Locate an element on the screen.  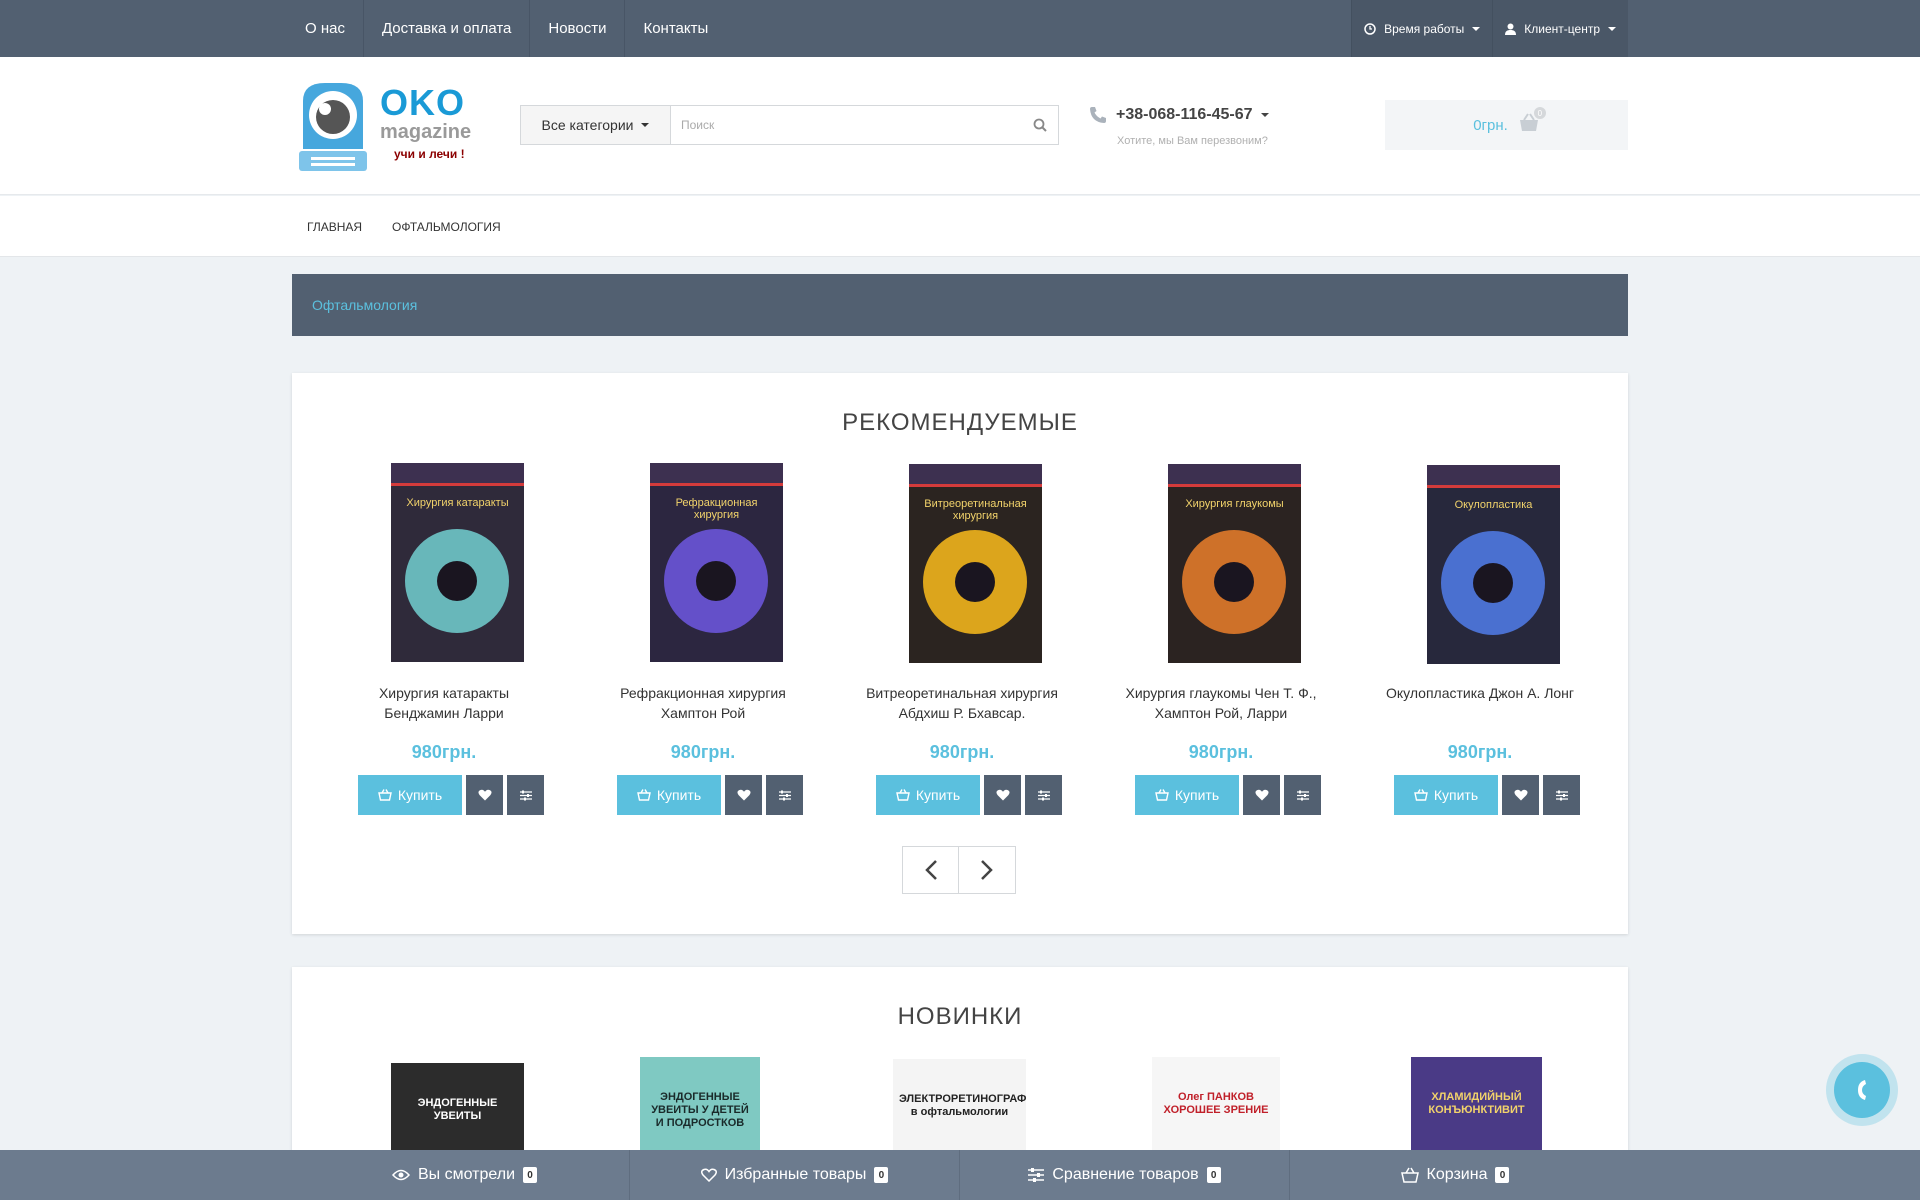
search-input is located at coordinates (846, 125).